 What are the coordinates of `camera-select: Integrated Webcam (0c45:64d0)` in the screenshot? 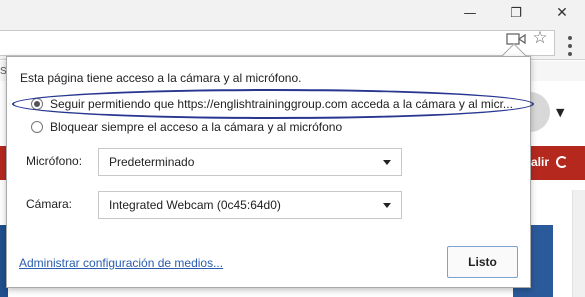 It's located at (250, 205).